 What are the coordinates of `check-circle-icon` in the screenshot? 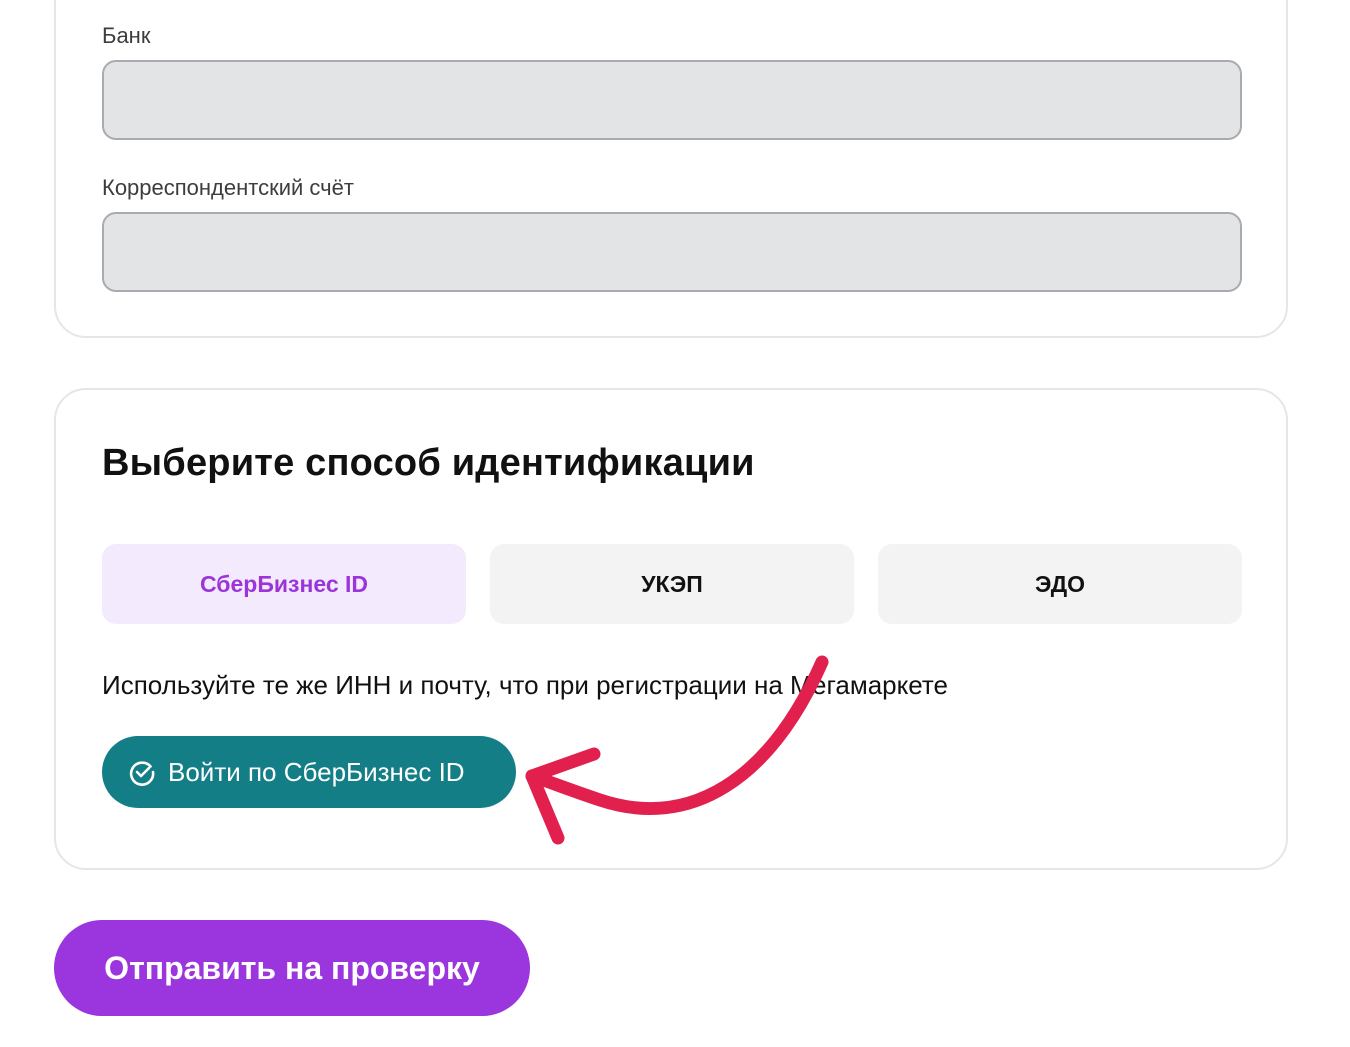 It's located at (142, 773).